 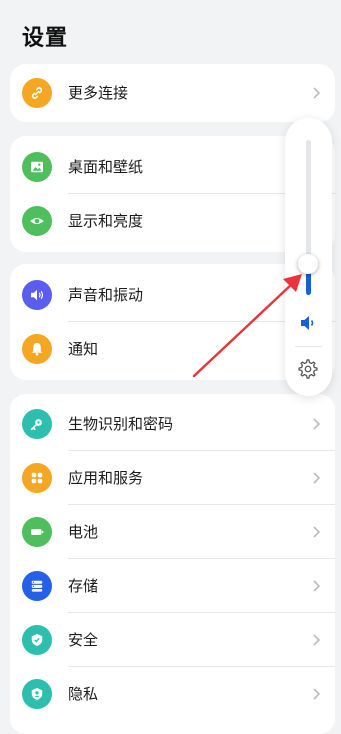 What do you see at coordinates (172, 694) in the screenshot?
I see `settings-item-privacy: 隐私` at bounding box center [172, 694].